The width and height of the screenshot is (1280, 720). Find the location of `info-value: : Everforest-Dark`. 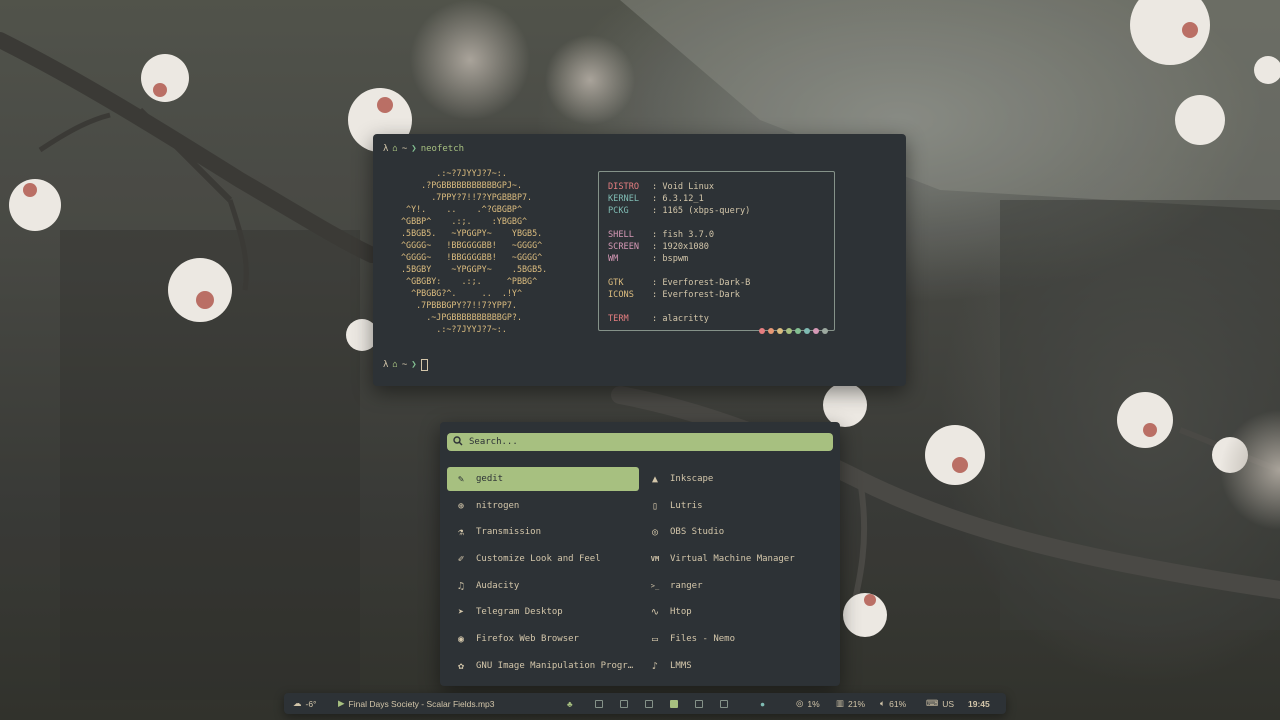

info-value: : Everforest-Dark is located at coordinates (696, 295).